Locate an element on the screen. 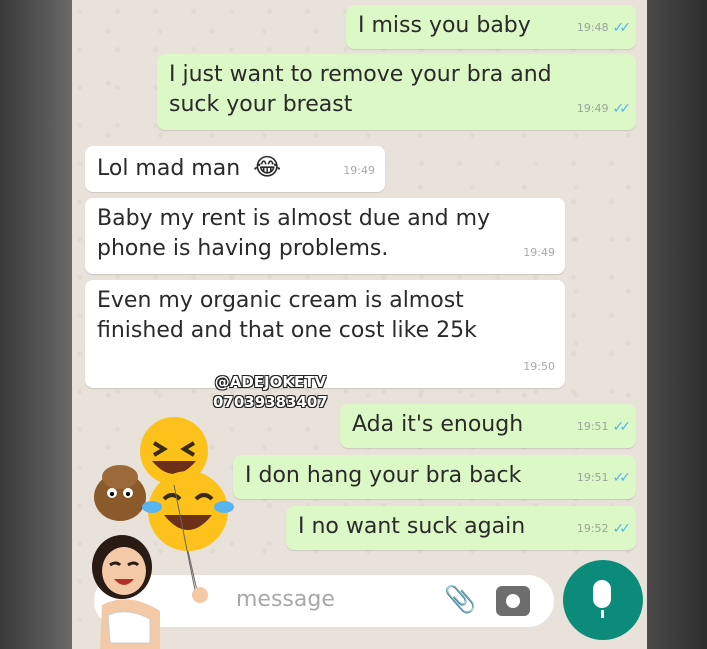  message-text: I no want suck again is located at coordinates (412, 526).